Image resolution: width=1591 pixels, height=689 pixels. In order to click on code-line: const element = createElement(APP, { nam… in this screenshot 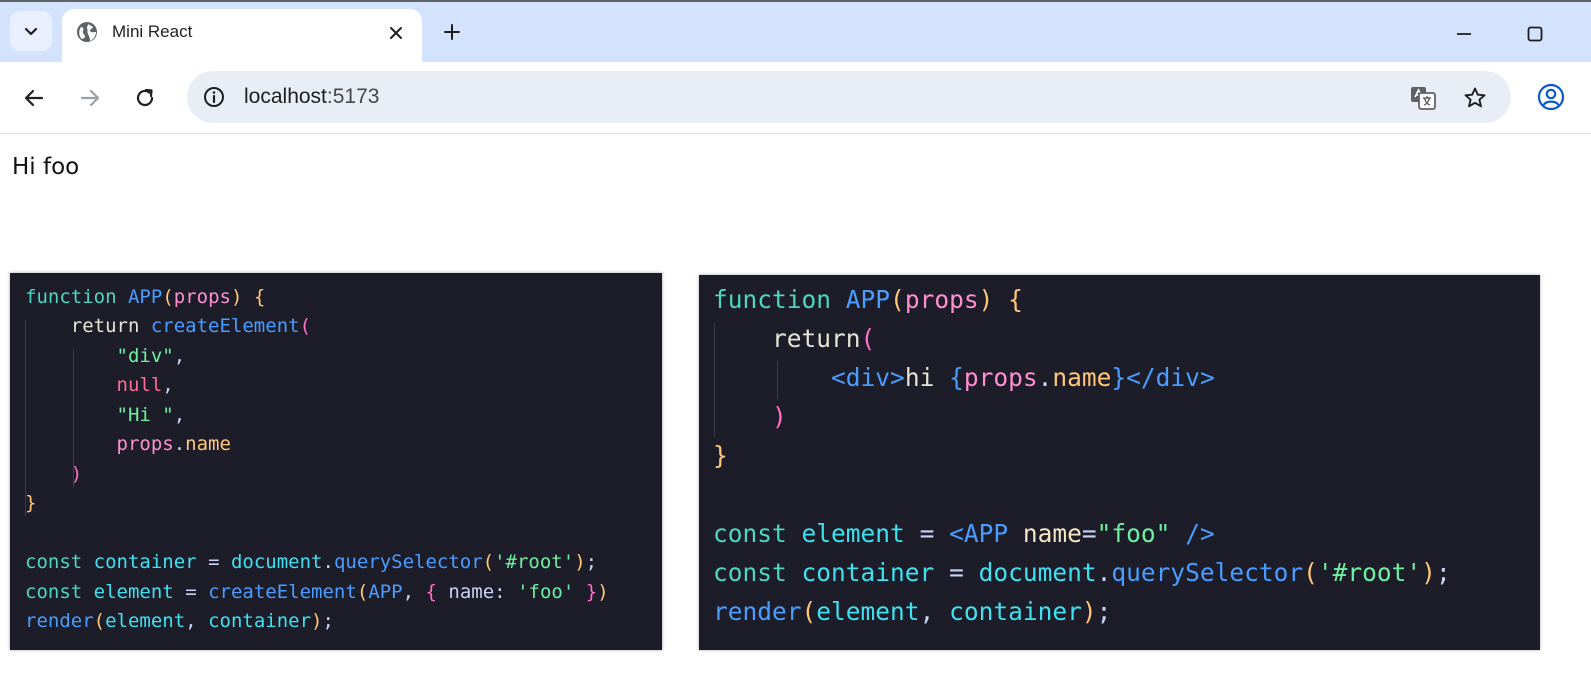, I will do `click(317, 592)`.